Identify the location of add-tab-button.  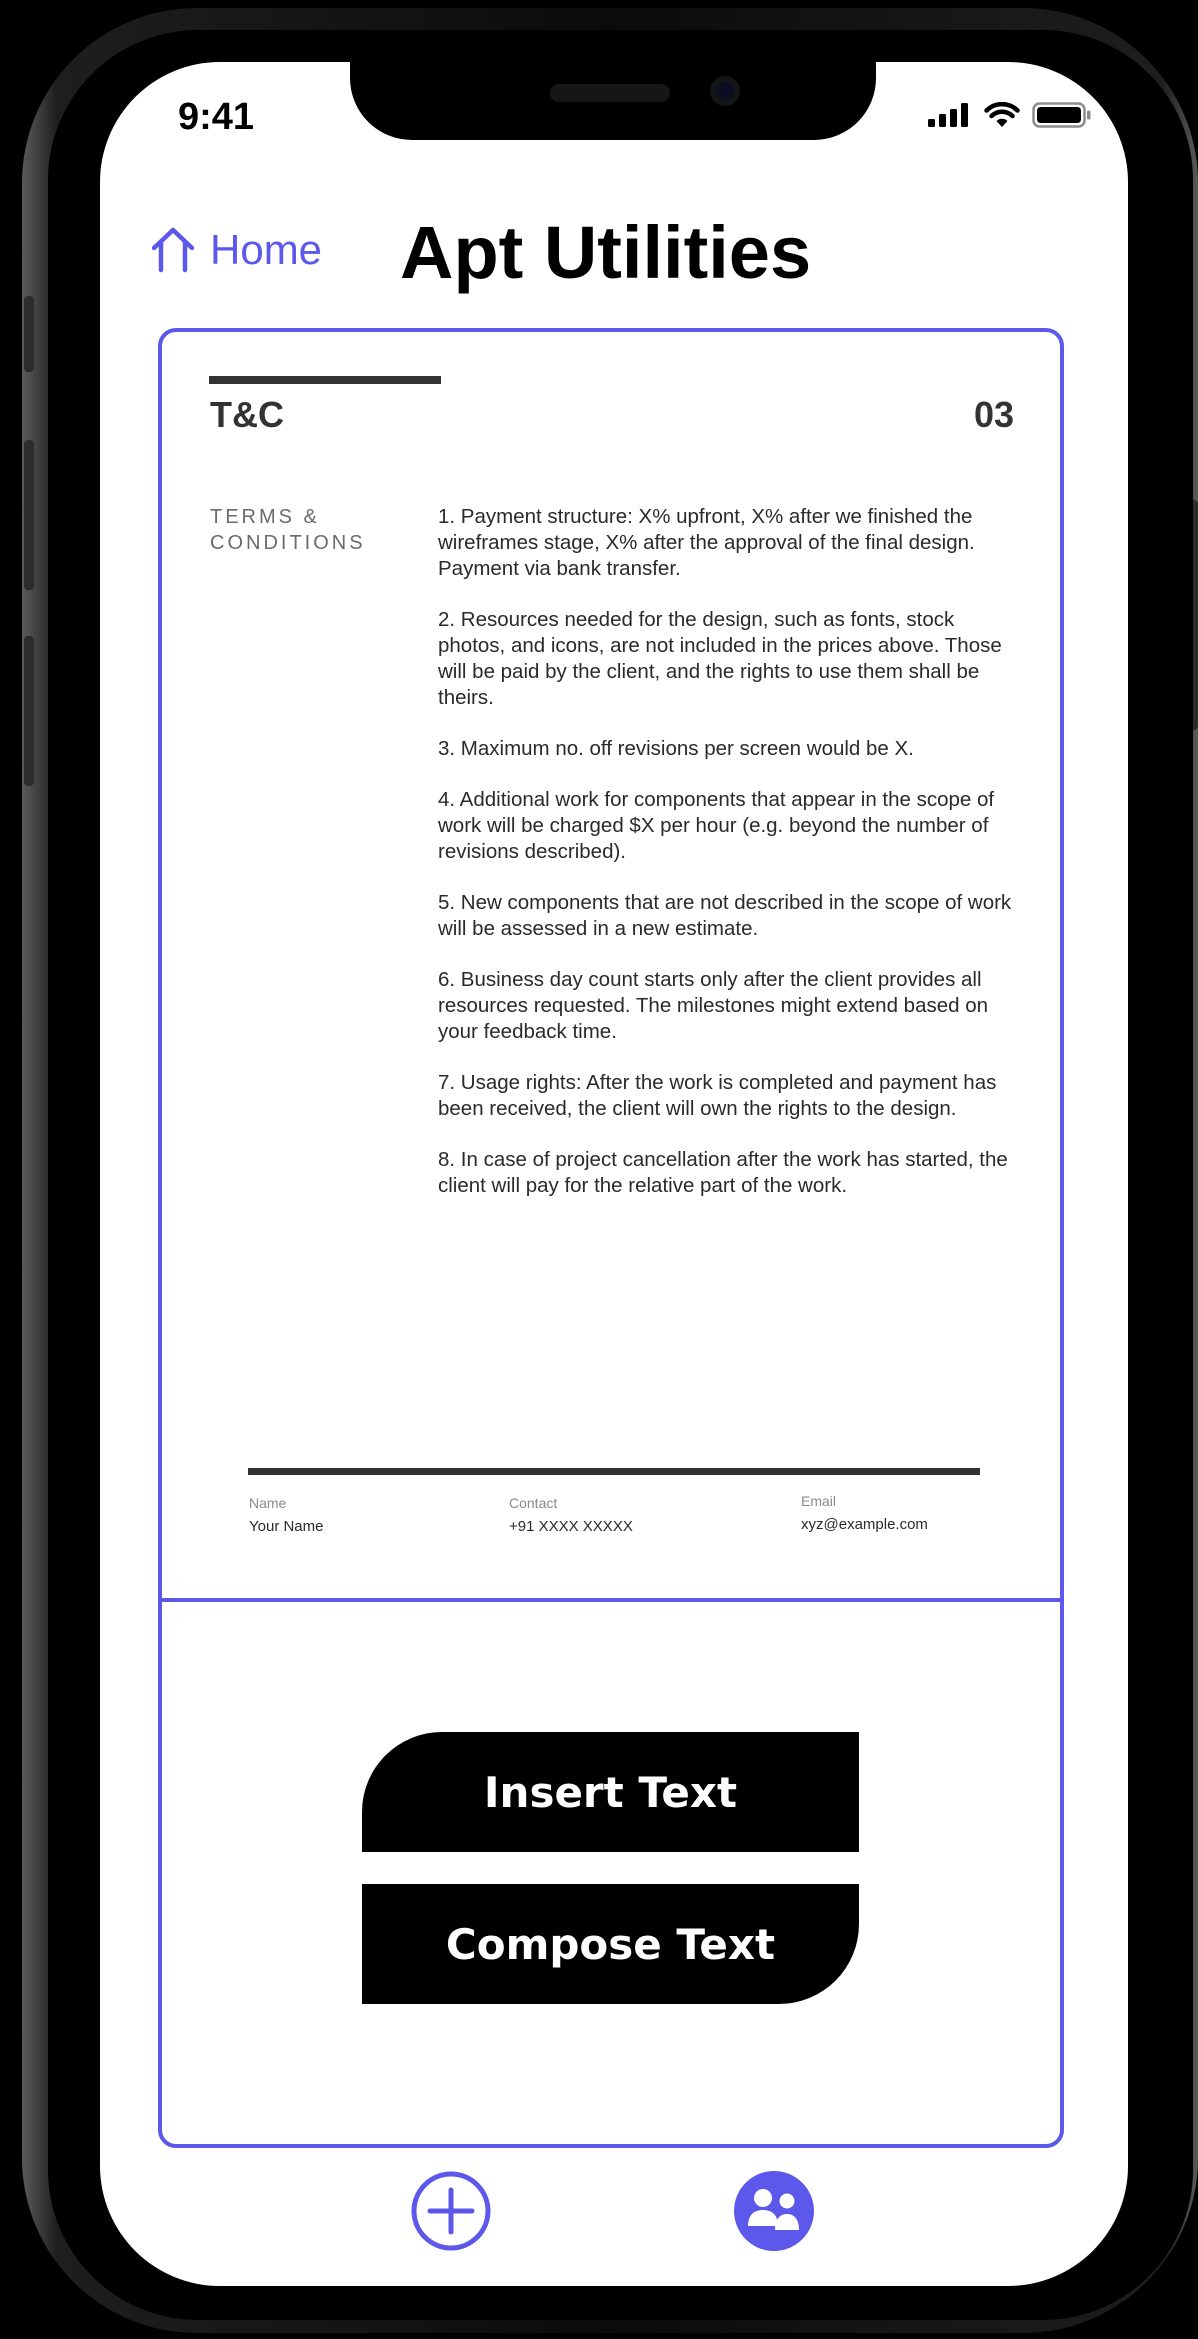
(451, 2211).